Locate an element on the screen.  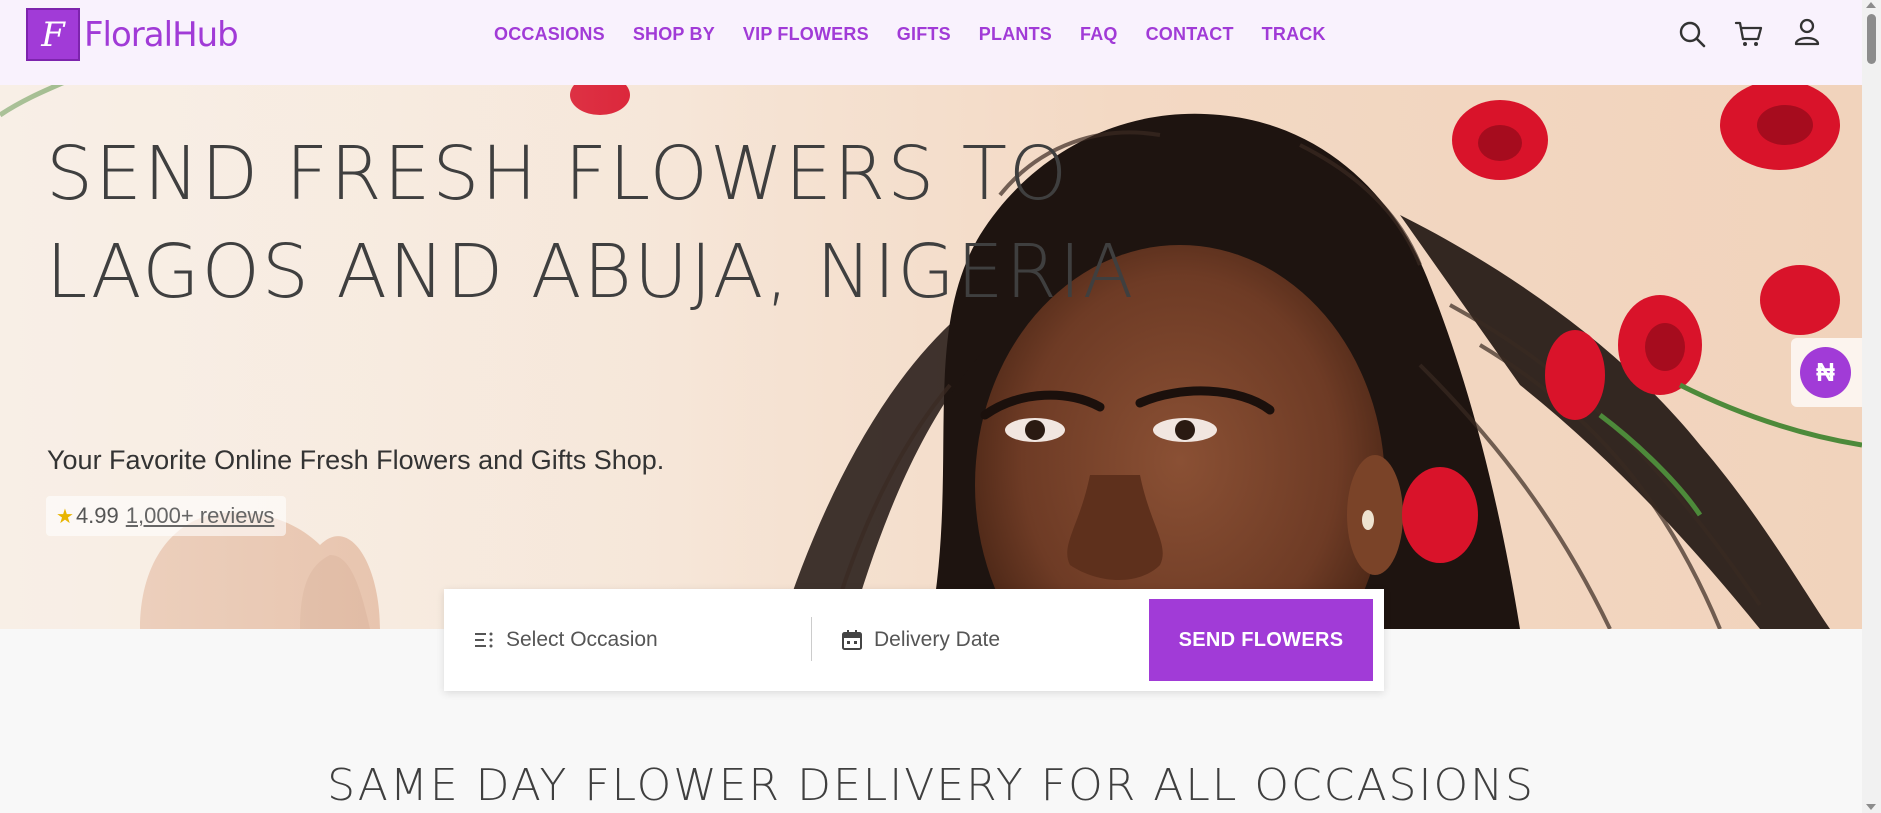
logo: F FloralHub is located at coordinates (132, 34).